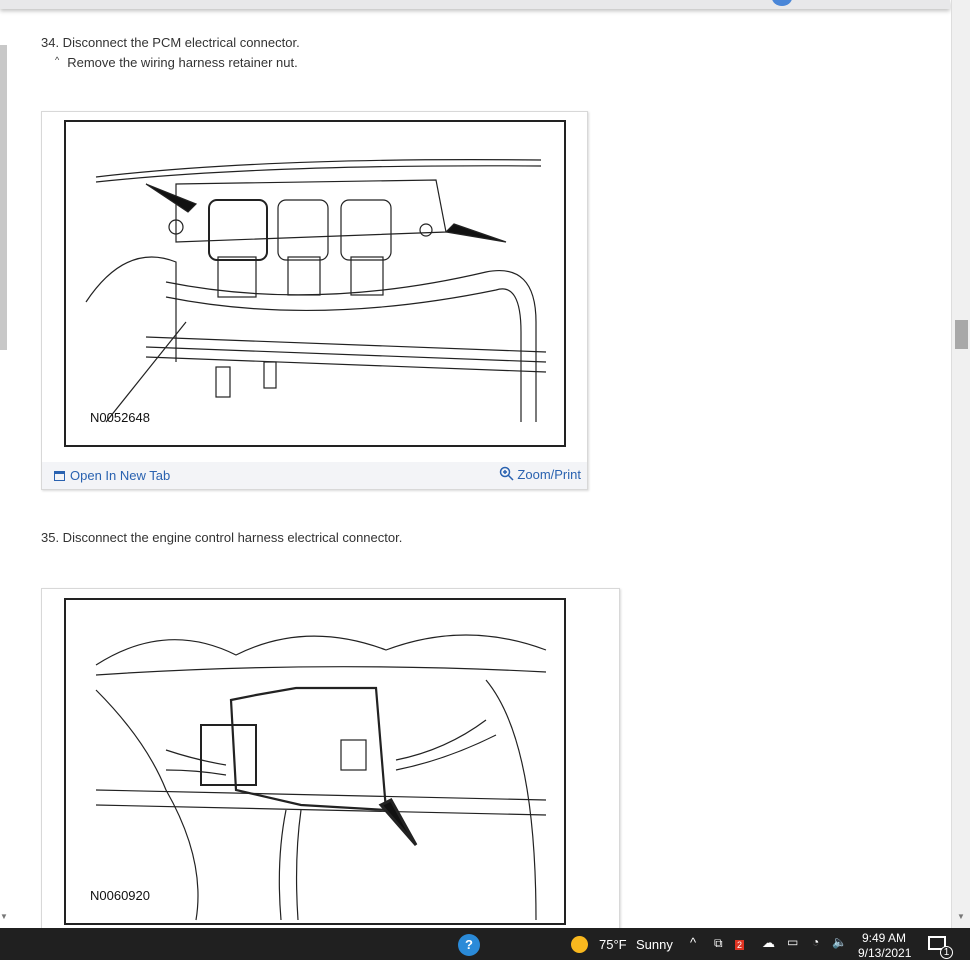 The image size is (970, 960). What do you see at coordinates (120, 417) in the screenshot?
I see `figure-id: N0052648` at bounding box center [120, 417].